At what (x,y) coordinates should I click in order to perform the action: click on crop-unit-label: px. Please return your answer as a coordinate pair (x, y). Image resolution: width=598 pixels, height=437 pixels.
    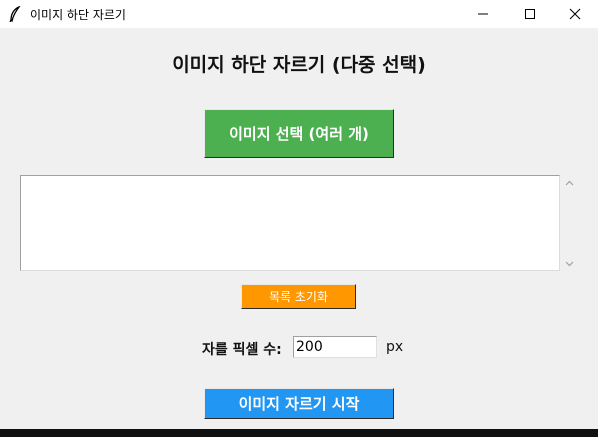
    Looking at the image, I should click on (395, 347).